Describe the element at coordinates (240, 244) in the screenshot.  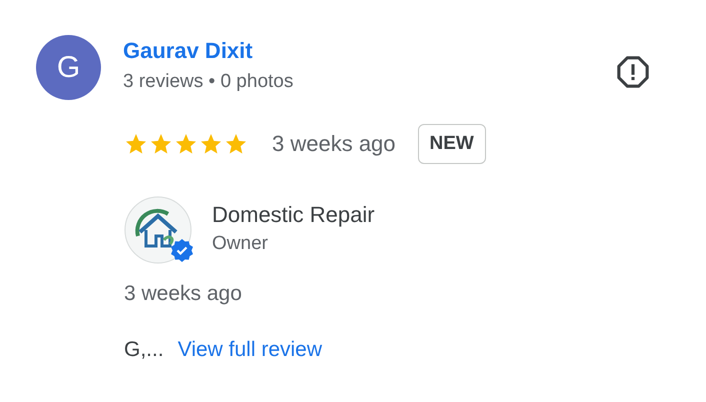
I see `owner-role: Owner` at that location.